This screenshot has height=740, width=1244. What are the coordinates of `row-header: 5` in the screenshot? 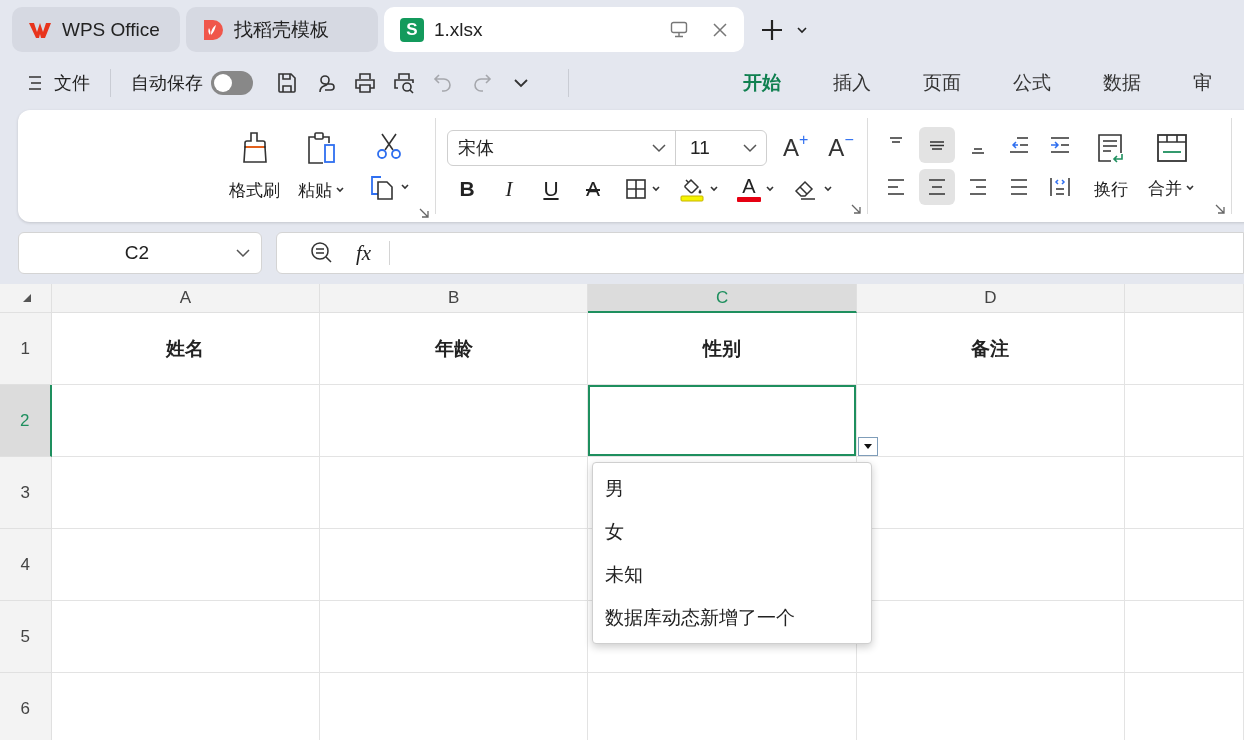 It's located at (26, 637).